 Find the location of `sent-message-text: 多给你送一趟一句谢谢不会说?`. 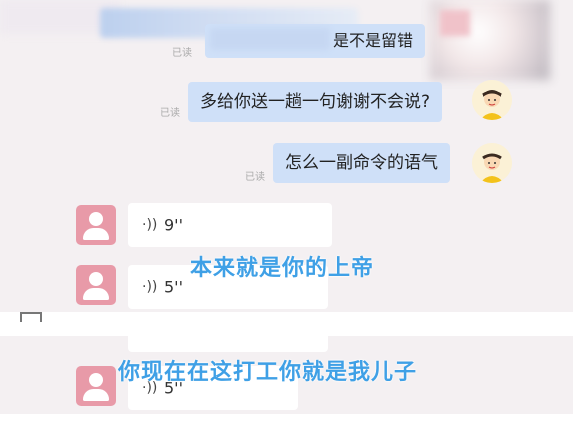

sent-message-text: 多给你送一趟一句谢谢不会说? is located at coordinates (315, 102).